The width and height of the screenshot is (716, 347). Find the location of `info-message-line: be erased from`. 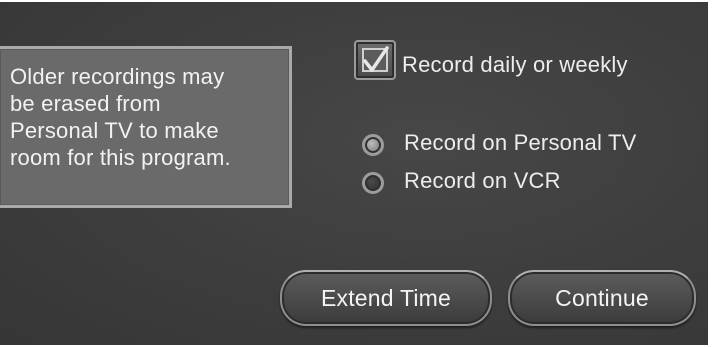

info-message-line: be erased from is located at coordinates (85, 103).